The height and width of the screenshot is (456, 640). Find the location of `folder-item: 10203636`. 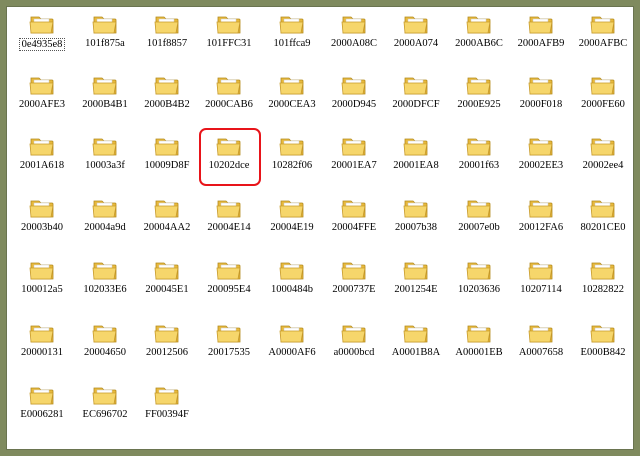

folder-item: 10203636 is located at coordinates (479, 284).